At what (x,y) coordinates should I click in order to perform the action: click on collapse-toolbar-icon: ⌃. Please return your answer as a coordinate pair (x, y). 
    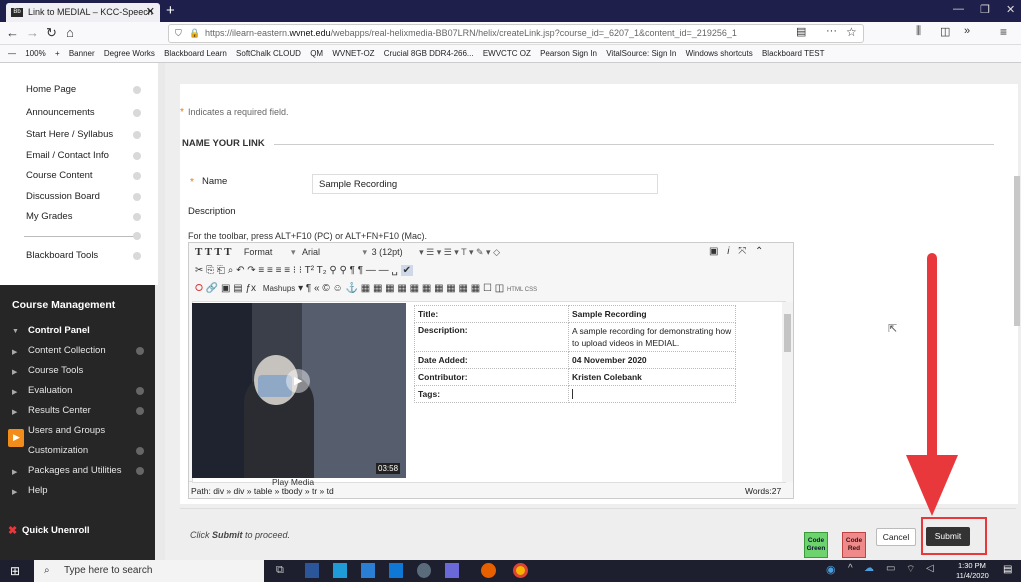
    Looking at the image, I should click on (759, 251).